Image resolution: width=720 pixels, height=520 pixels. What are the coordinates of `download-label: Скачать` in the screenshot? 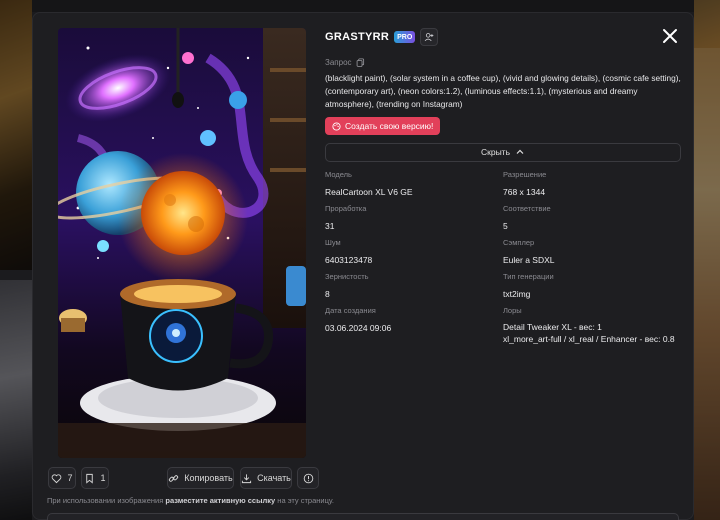 It's located at (274, 478).